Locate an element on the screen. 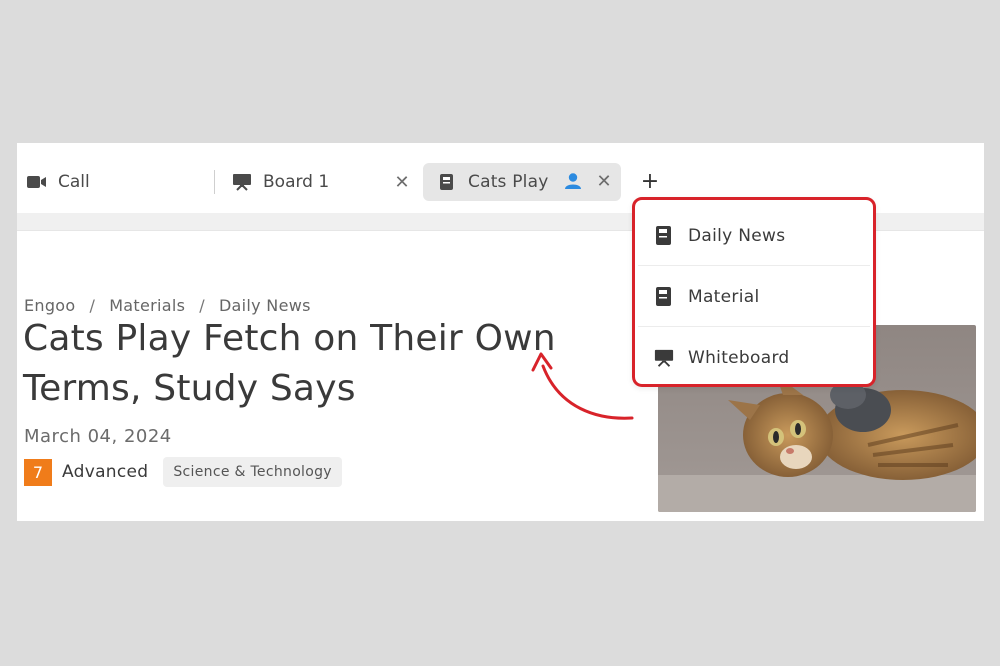 The width and height of the screenshot is (1000, 666). breadcrumb: Engoo / Materials / Daily News is located at coordinates (167, 305).